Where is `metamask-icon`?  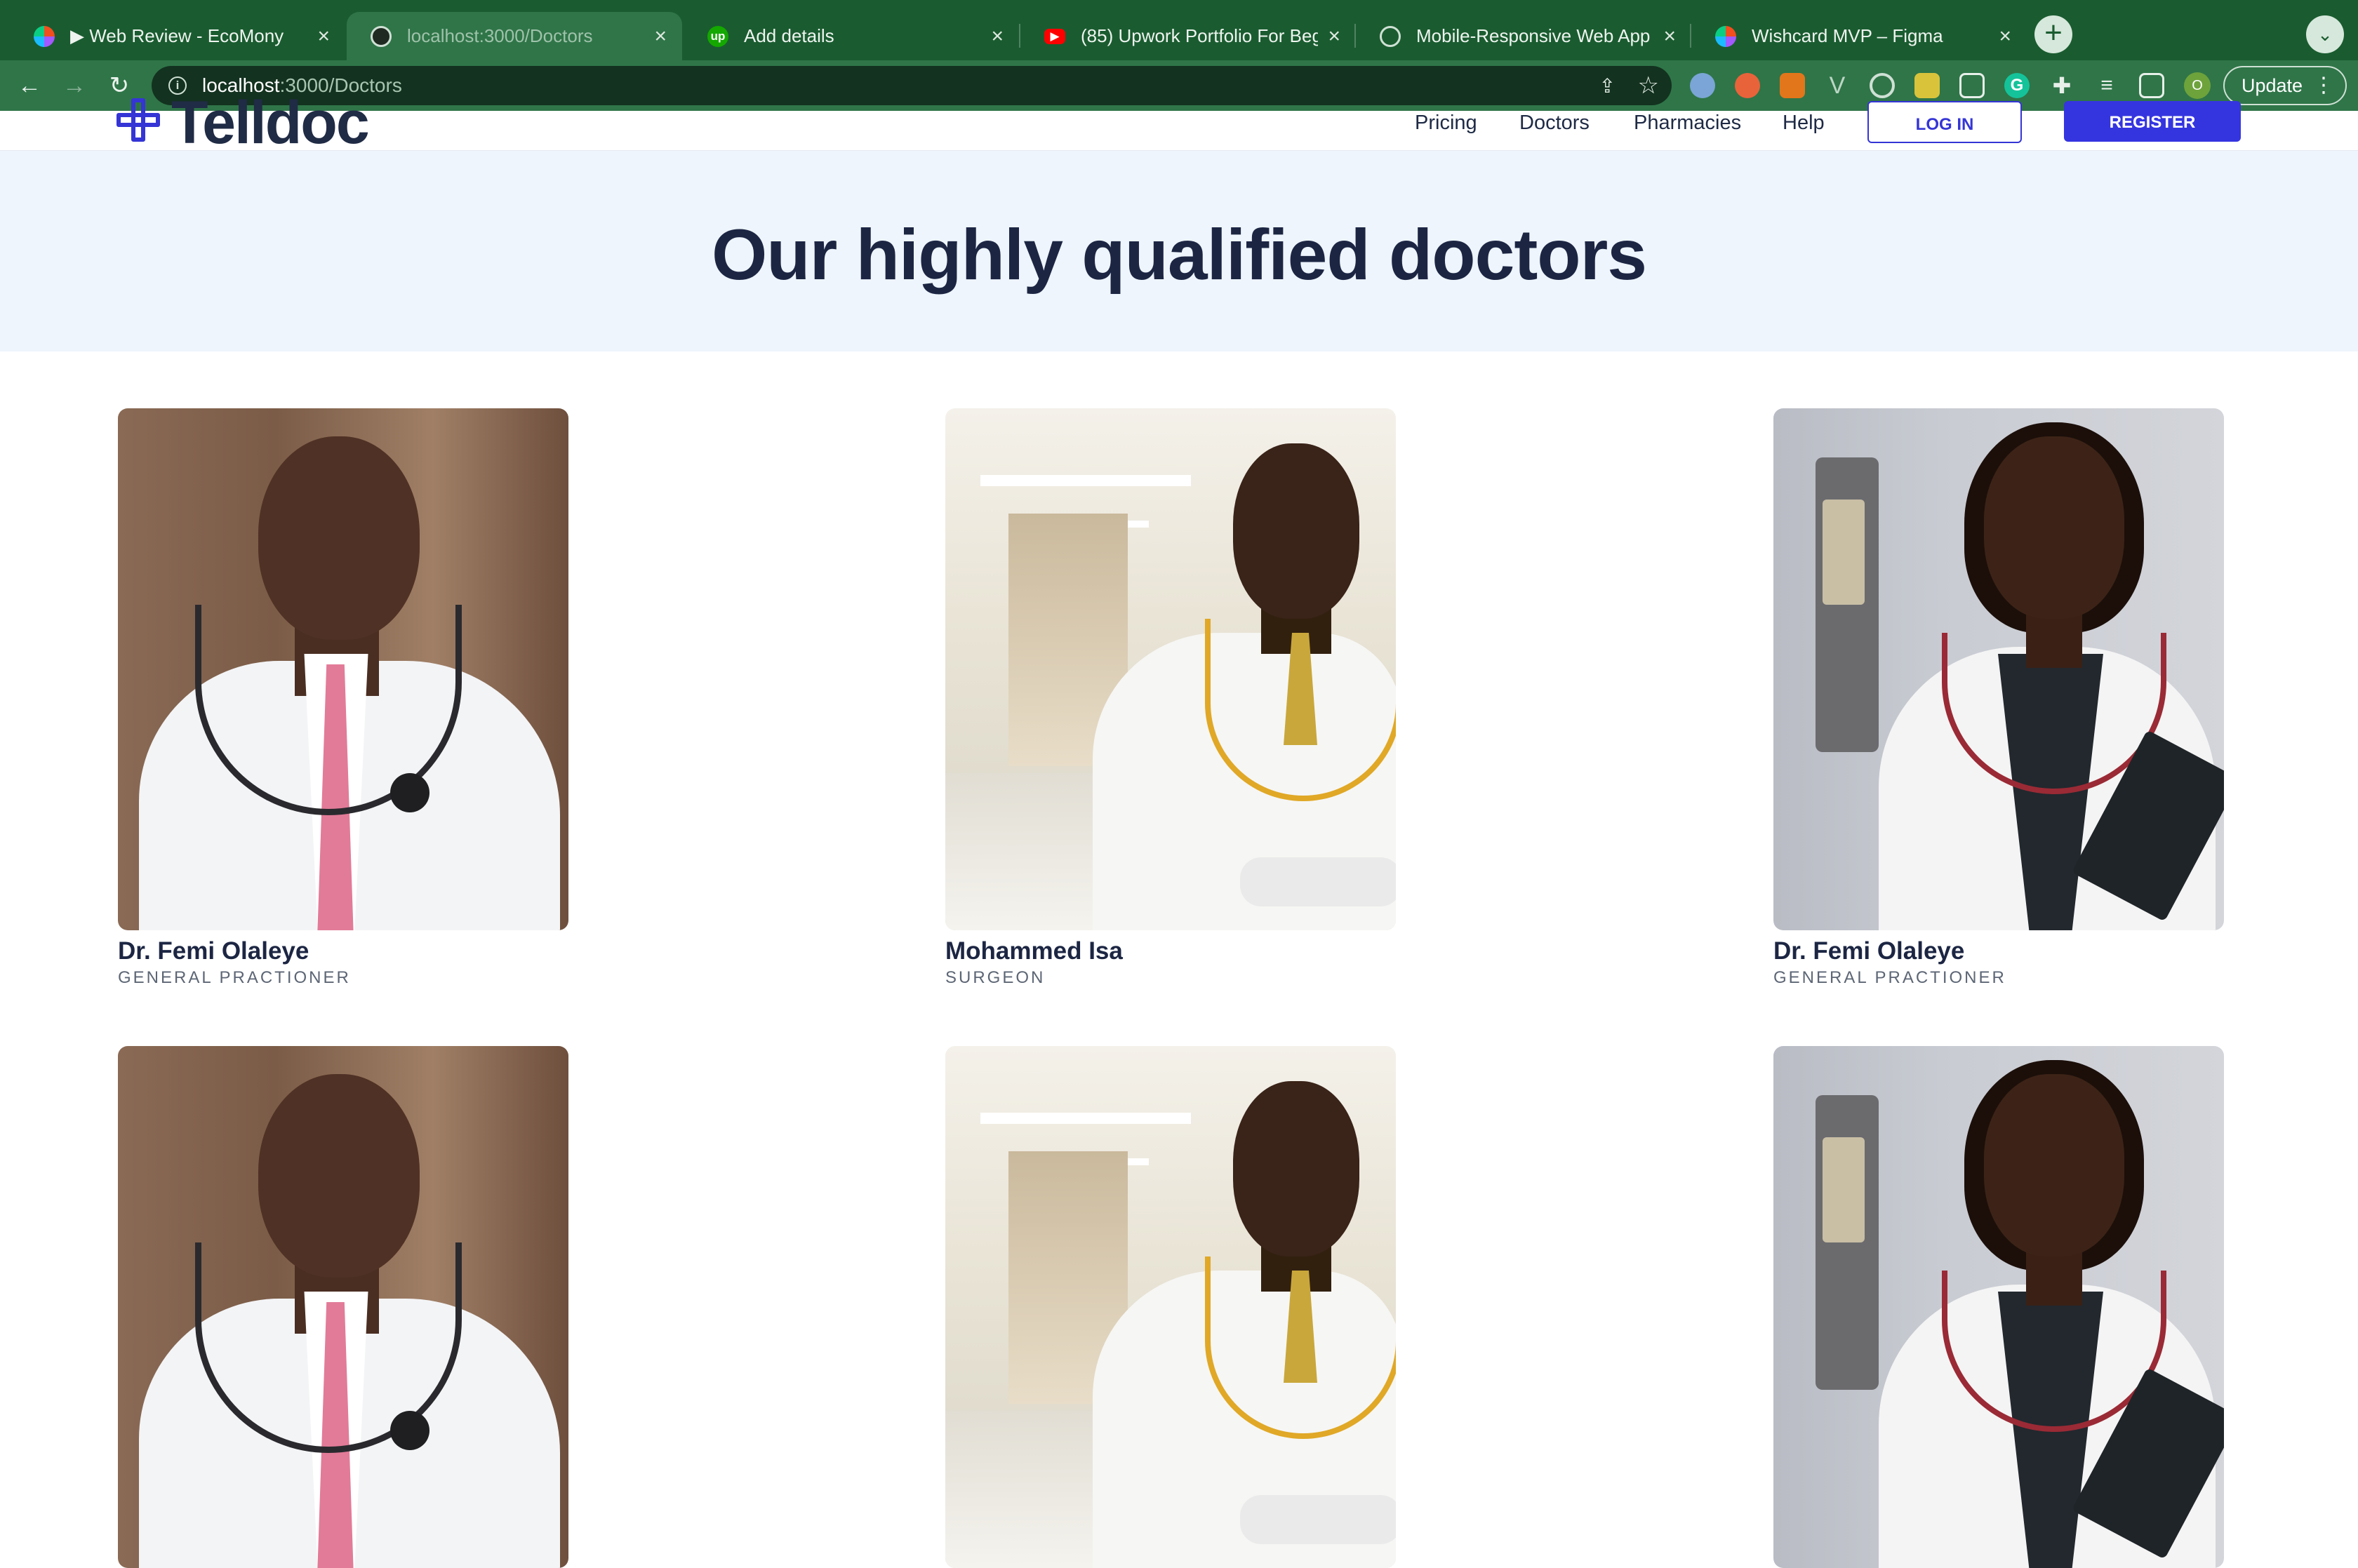
metamask-icon is located at coordinates (1792, 85).